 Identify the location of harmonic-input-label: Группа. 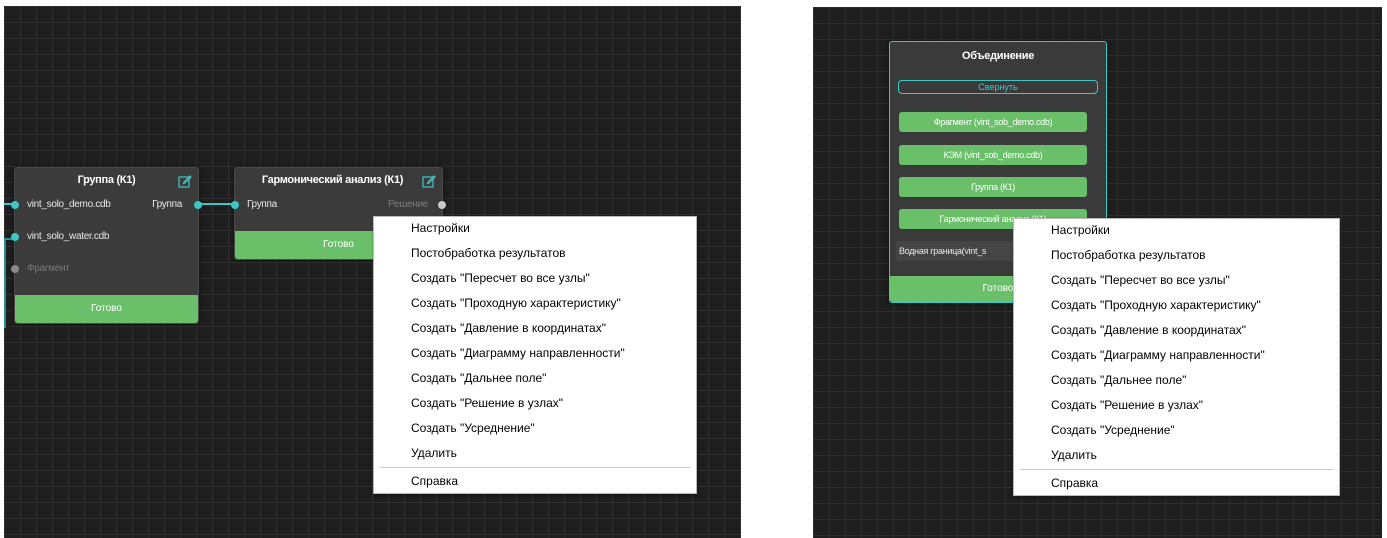
(262, 204).